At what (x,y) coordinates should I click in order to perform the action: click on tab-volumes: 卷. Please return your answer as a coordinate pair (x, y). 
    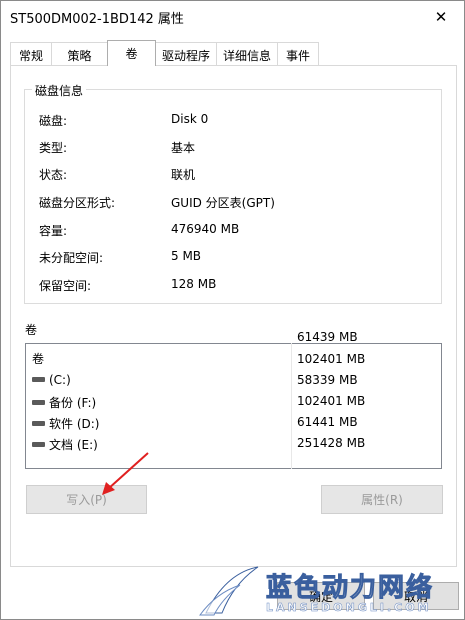
    Looking at the image, I should click on (131, 53).